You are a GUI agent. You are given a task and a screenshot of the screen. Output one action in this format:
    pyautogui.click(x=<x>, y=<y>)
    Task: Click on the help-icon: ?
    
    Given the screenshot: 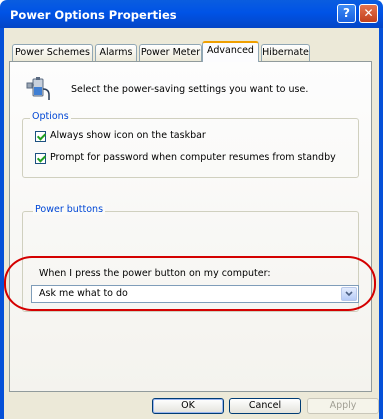 What is the action you would take?
    pyautogui.click(x=346, y=13)
    